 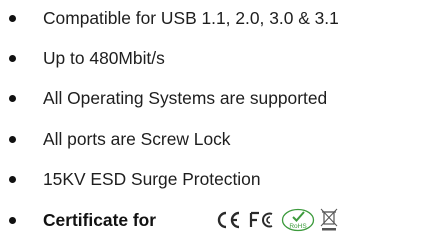 I want to click on feature-text: Up to 480Mbit/s, so click(x=104, y=58).